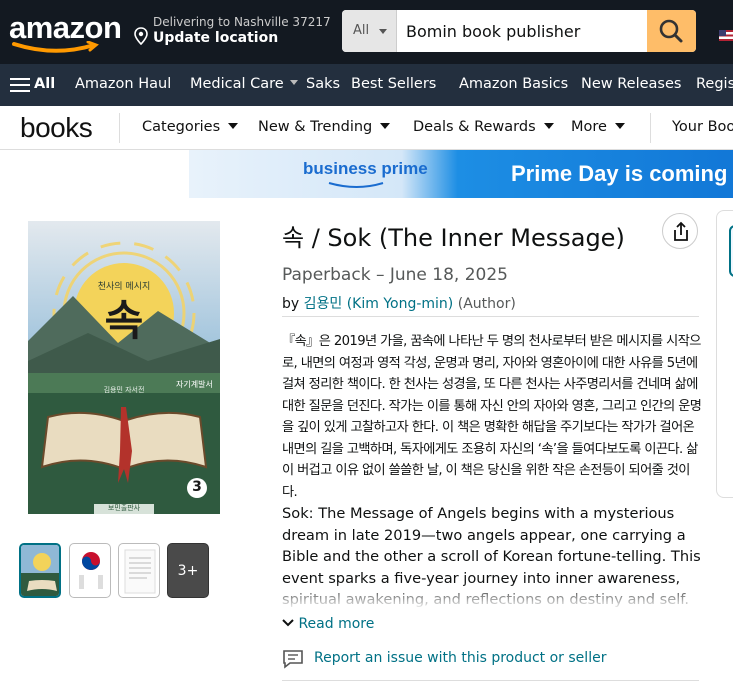 This screenshot has height=698, width=733. I want to click on books-logo: books, so click(56, 128).